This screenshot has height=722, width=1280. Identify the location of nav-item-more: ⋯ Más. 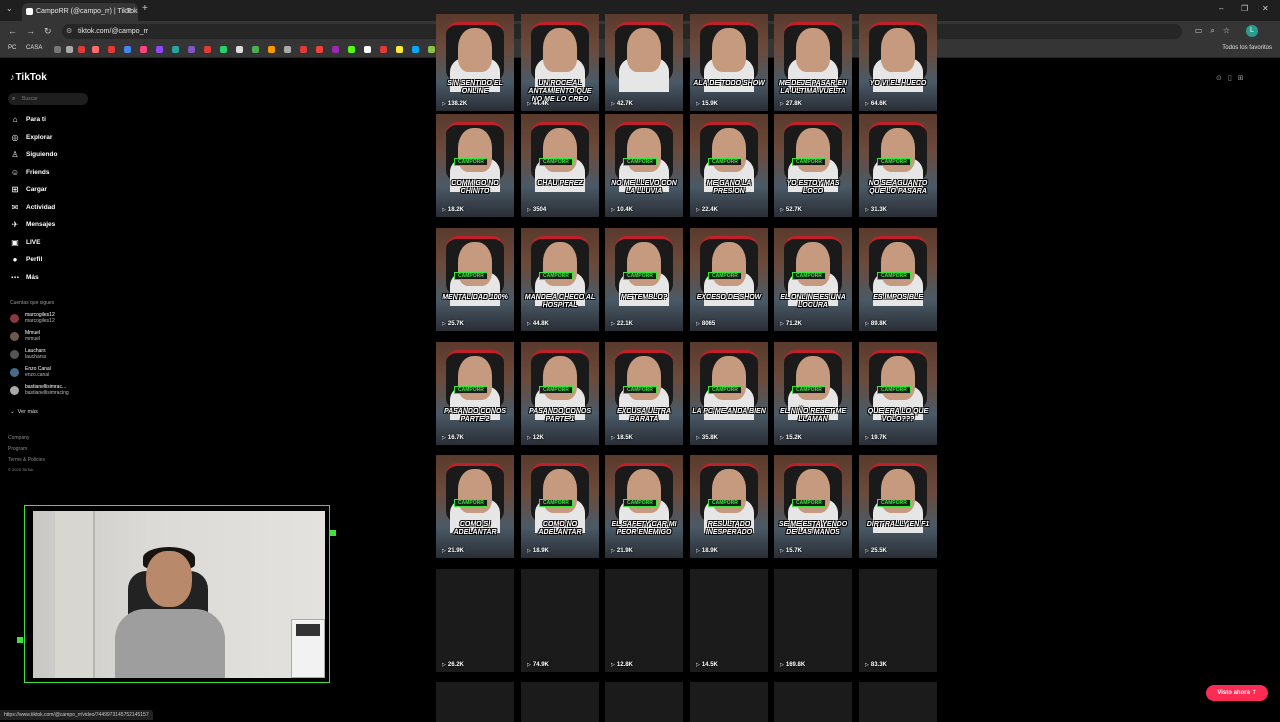
(24, 278).